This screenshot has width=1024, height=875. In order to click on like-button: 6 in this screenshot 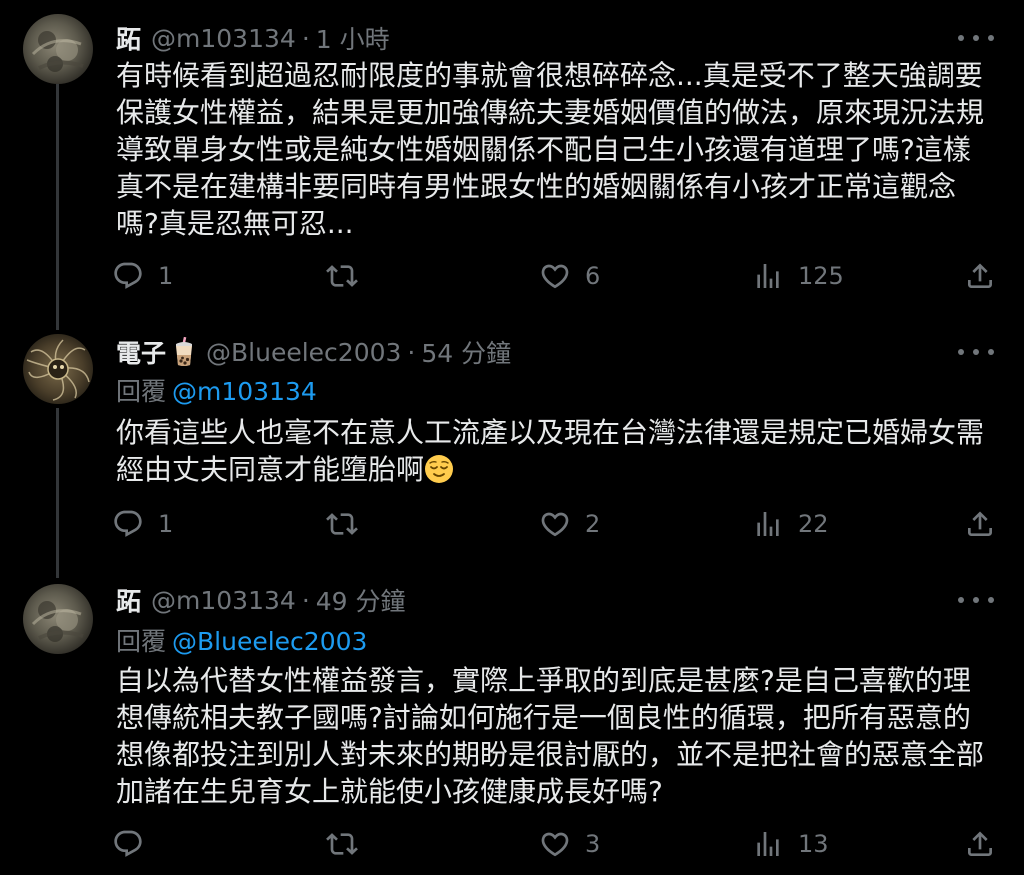, I will do `click(569, 276)`.